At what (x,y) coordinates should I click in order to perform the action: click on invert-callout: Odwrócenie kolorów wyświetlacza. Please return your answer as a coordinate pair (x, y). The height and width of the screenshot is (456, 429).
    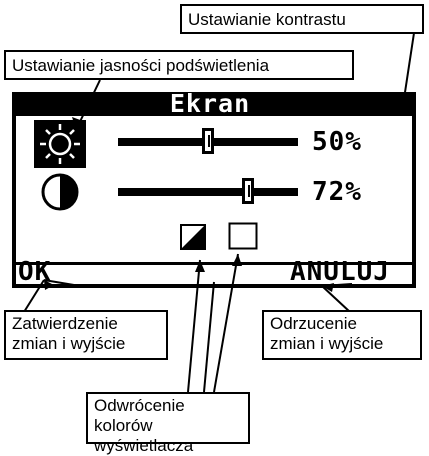
    Looking at the image, I should click on (168, 423).